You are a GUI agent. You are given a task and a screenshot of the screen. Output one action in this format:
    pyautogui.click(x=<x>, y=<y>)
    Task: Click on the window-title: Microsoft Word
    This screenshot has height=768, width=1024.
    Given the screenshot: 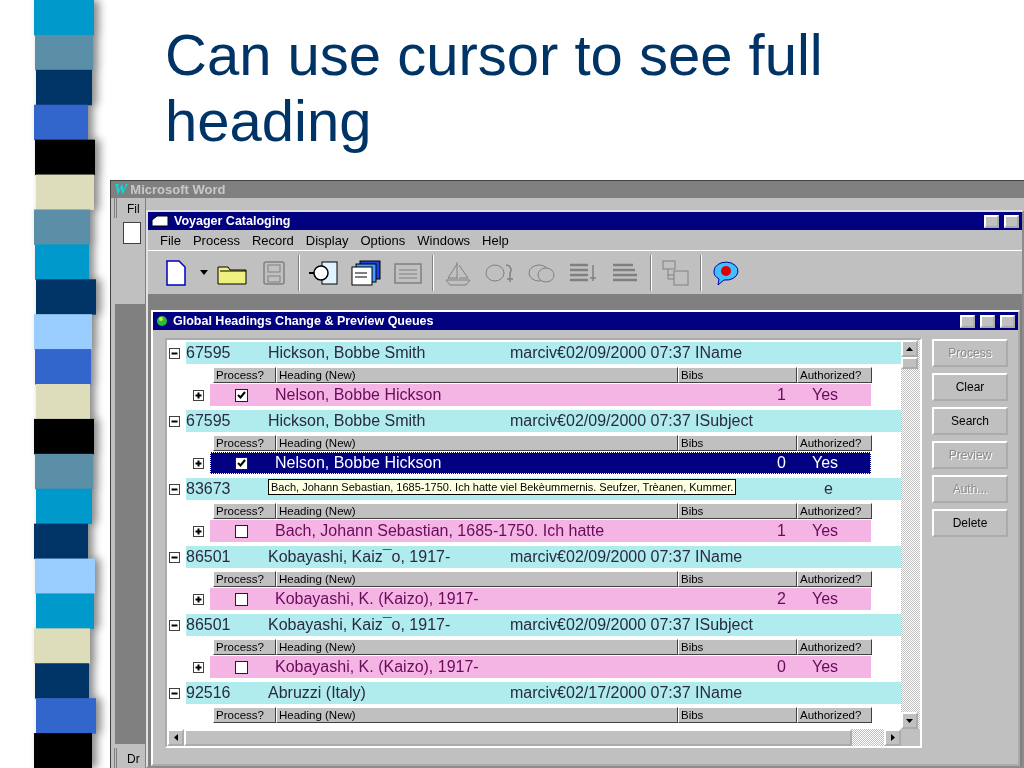 What is the action you would take?
    pyautogui.click(x=178, y=189)
    